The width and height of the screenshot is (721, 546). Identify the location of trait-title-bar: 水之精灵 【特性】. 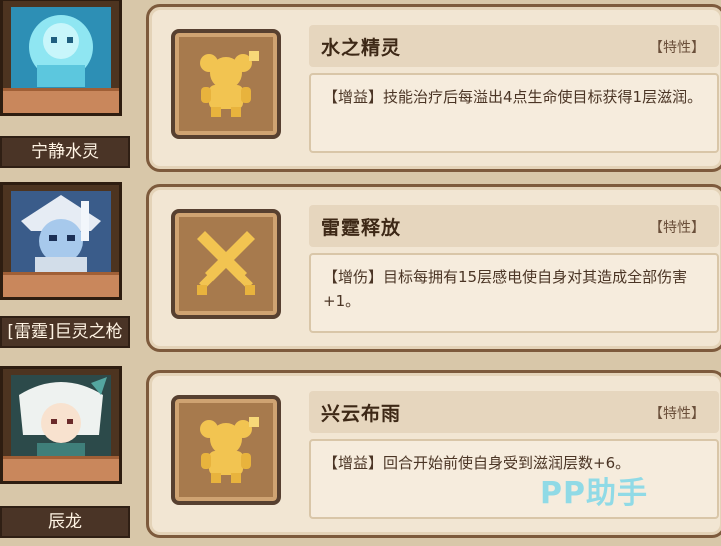
(514, 46).